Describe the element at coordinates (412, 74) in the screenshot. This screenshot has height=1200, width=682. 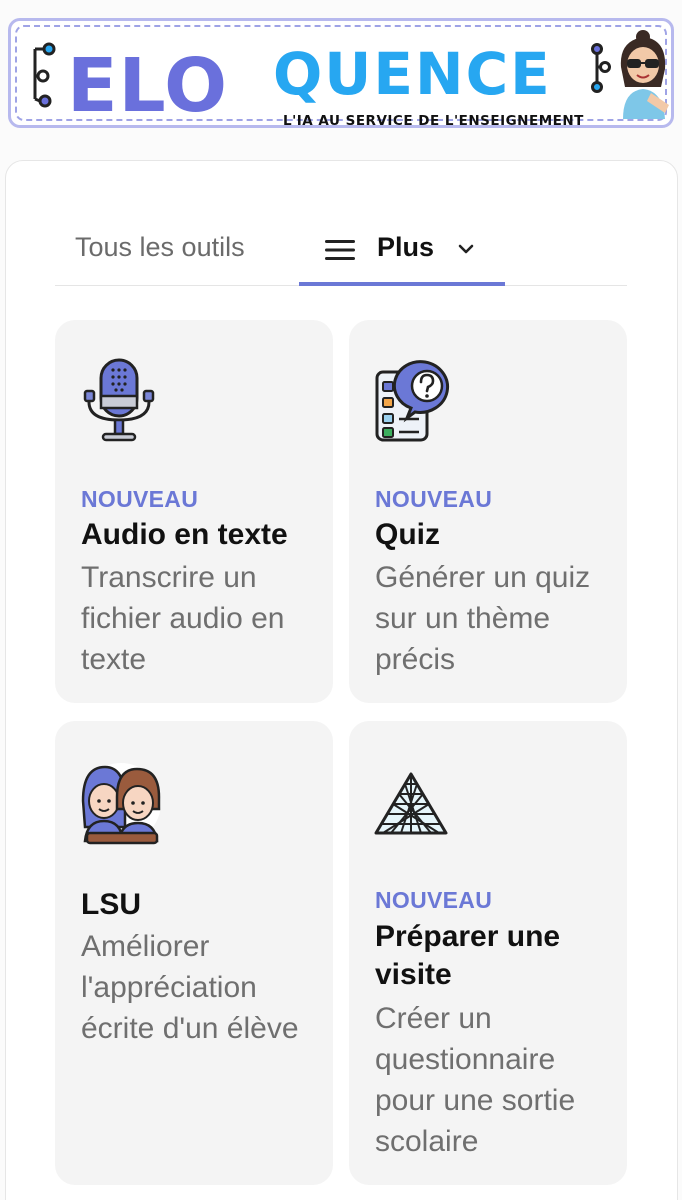
I see `logo-quence: QUENCE` at that location.